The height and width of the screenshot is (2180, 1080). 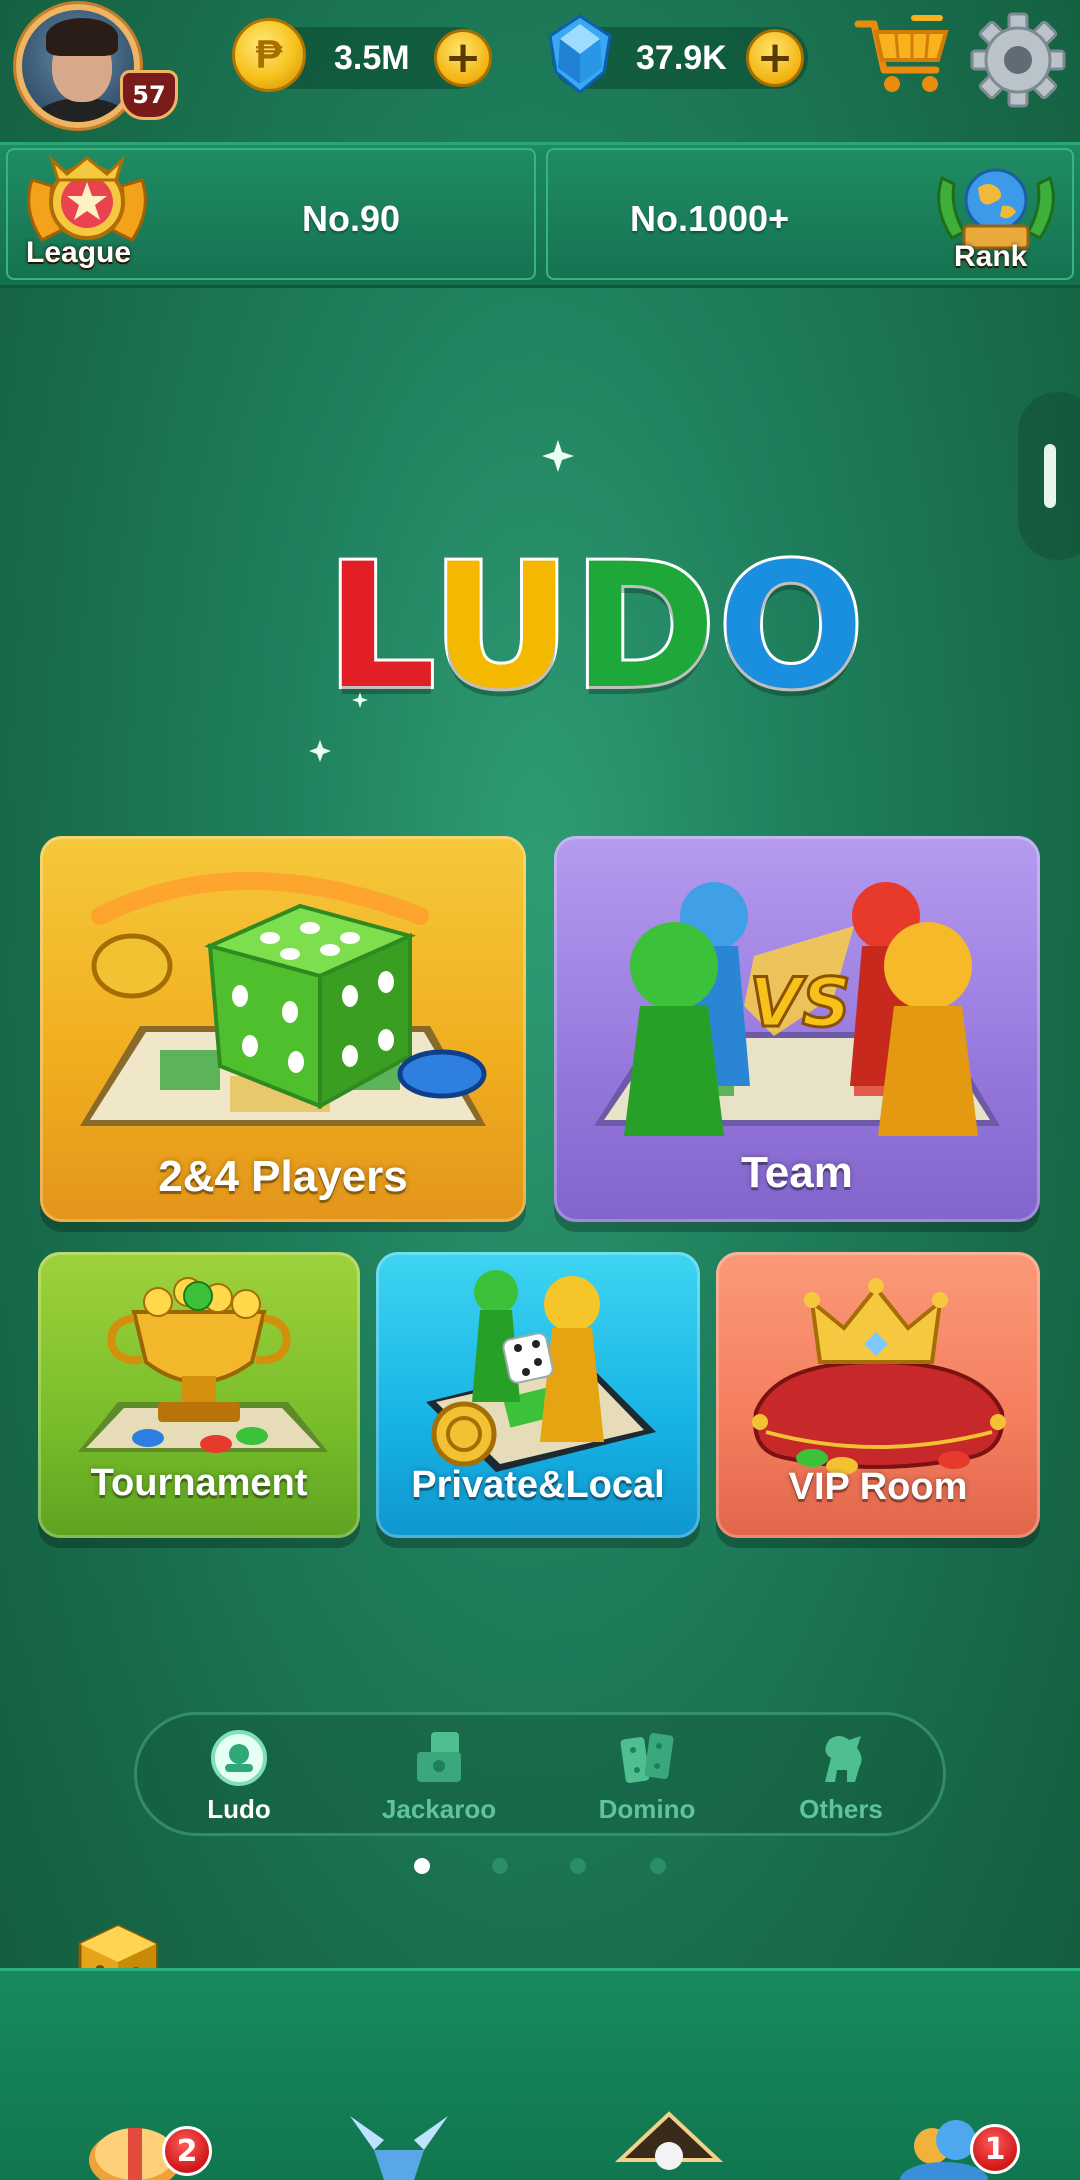 I want to click on ludo-logo: LUDO, so click(x=595, y=627).